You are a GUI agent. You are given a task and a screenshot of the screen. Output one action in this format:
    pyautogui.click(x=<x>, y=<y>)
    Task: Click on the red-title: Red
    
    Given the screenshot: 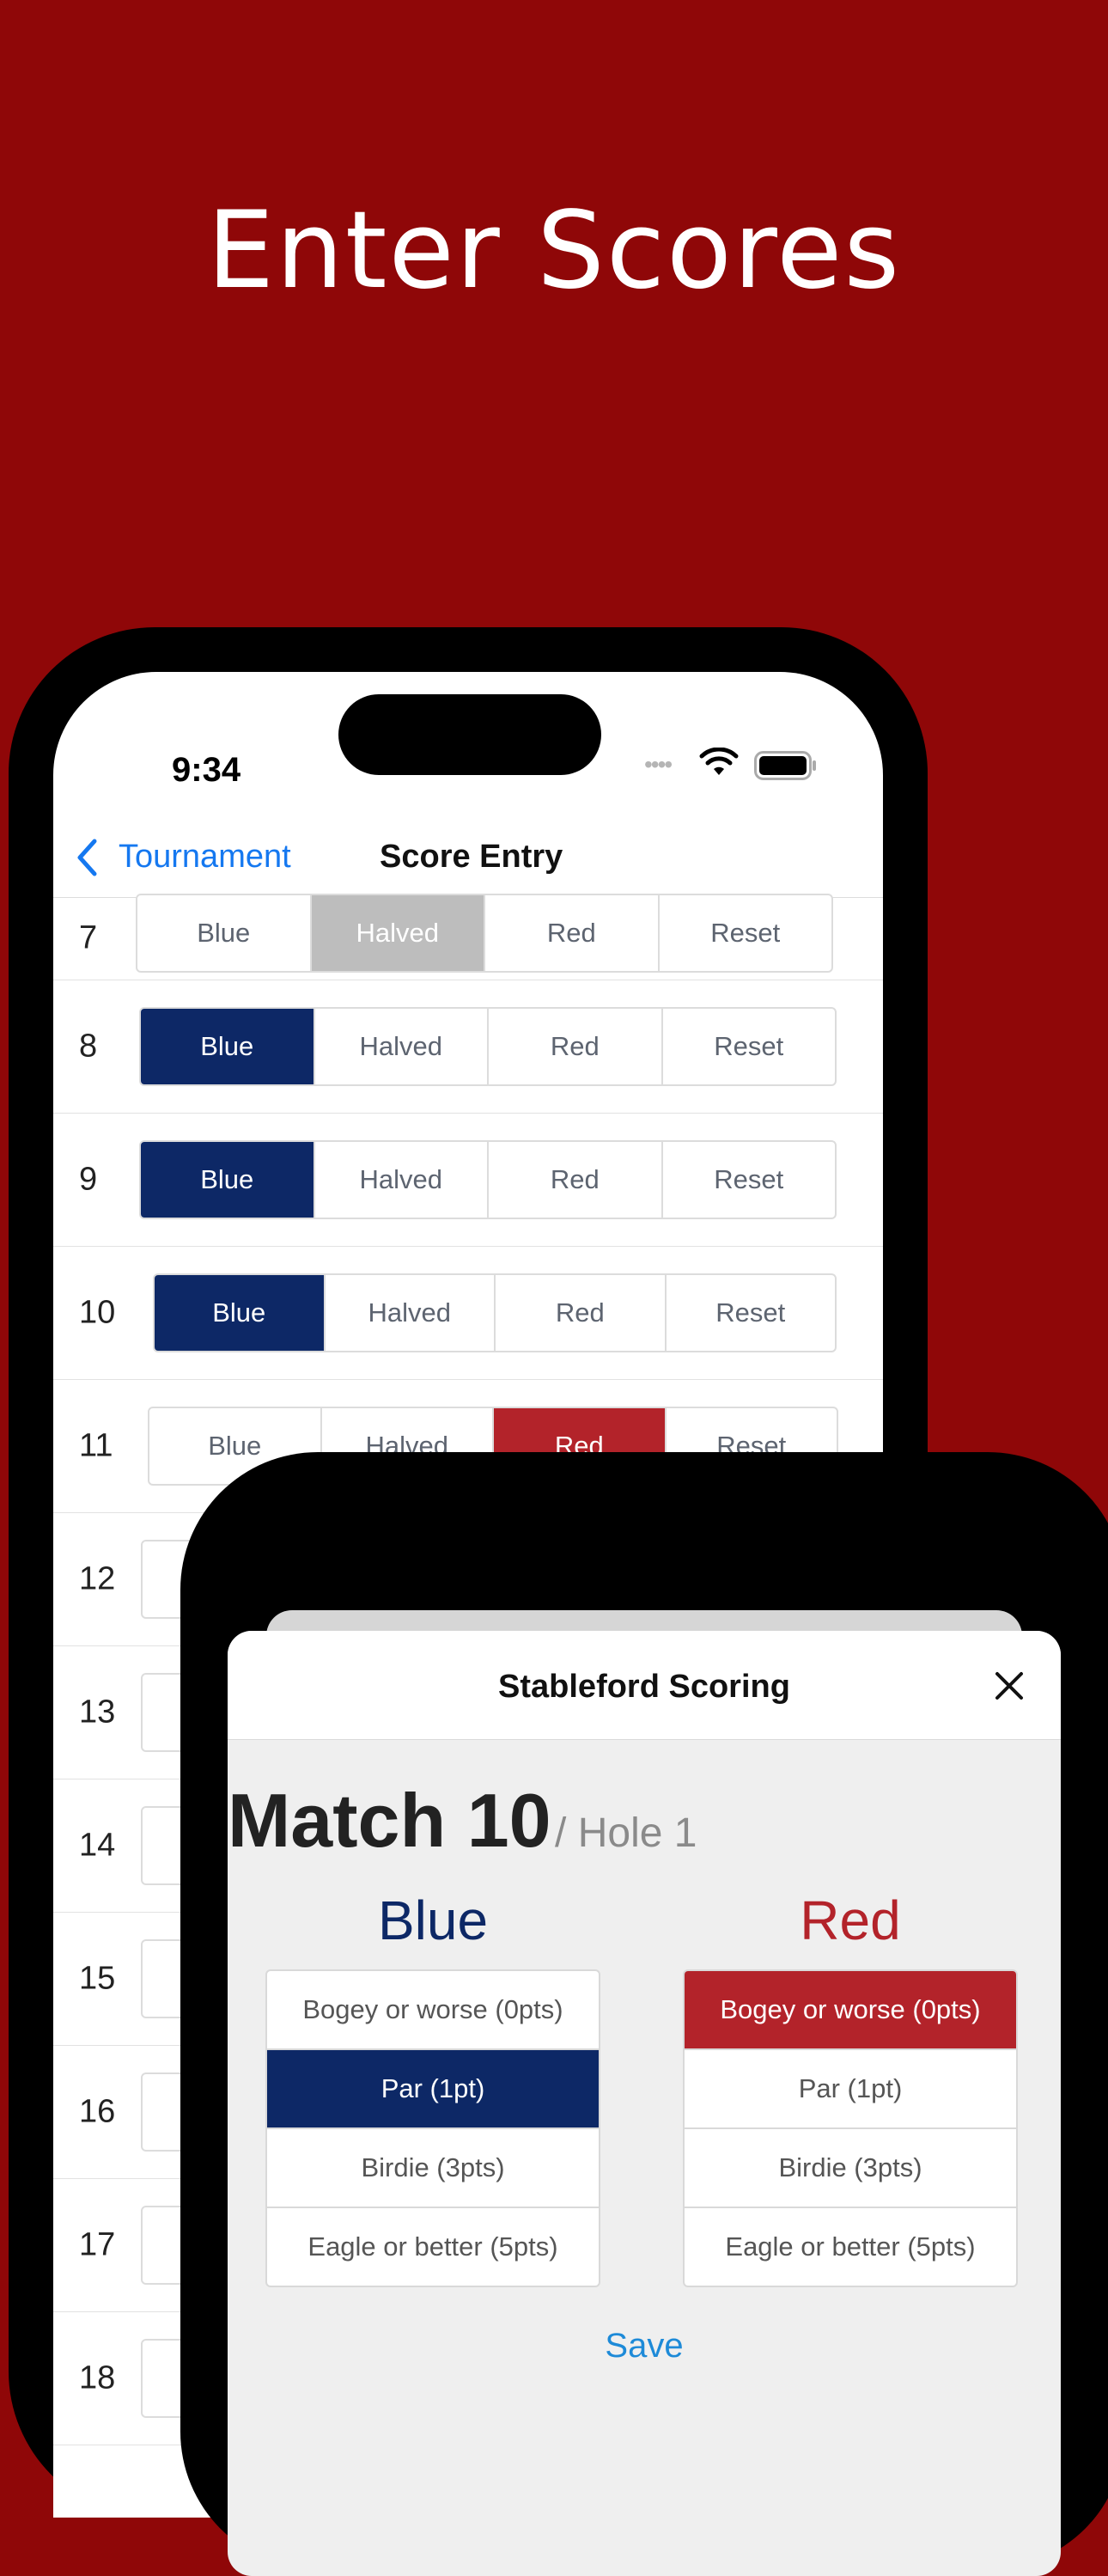 What is the action you would take?
    pyautogui.click(x=850, y=1920)
    